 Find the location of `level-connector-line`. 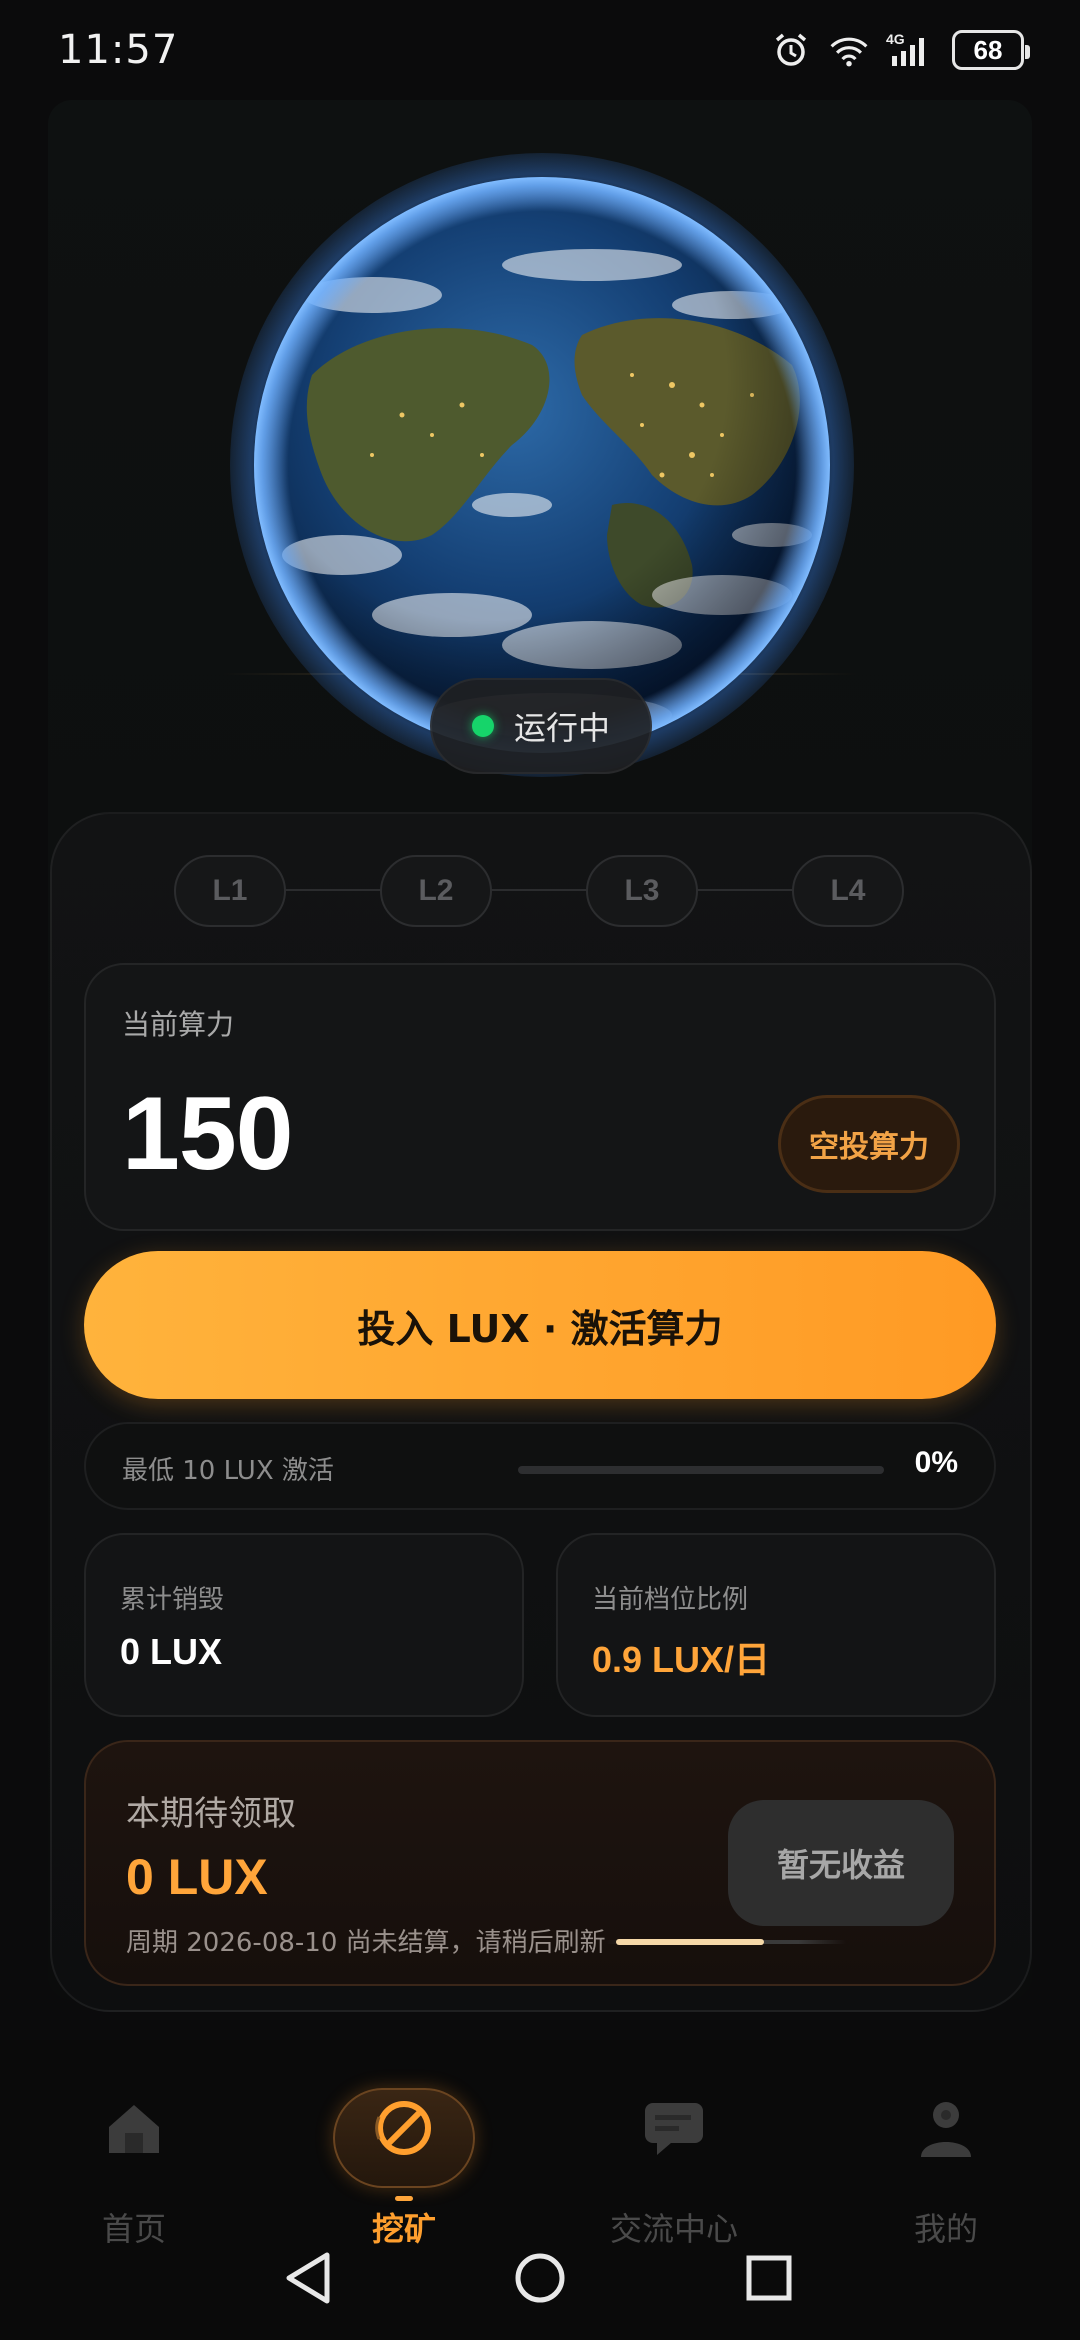

level-connector-line is located at coordinates (539, 890).